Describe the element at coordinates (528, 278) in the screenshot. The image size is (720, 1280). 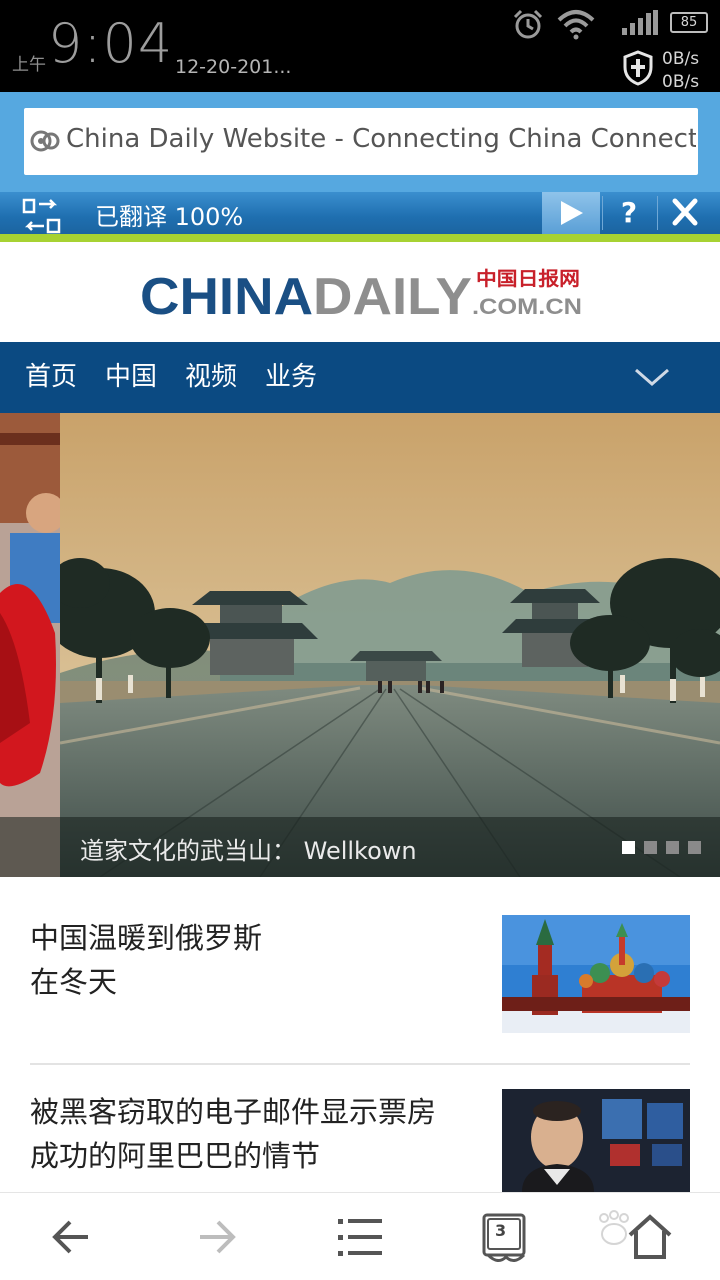
I see `logo-chinese: 中国日报网` at that location.